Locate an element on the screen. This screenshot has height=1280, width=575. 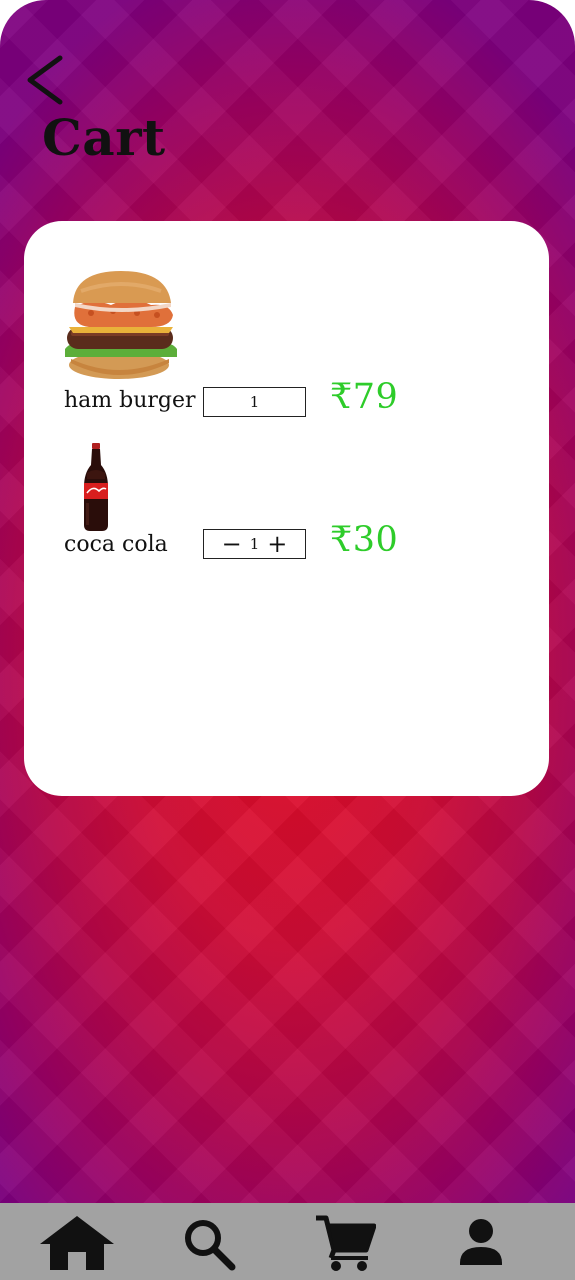
nav-cart-button is located at coordinates (345, 1245).